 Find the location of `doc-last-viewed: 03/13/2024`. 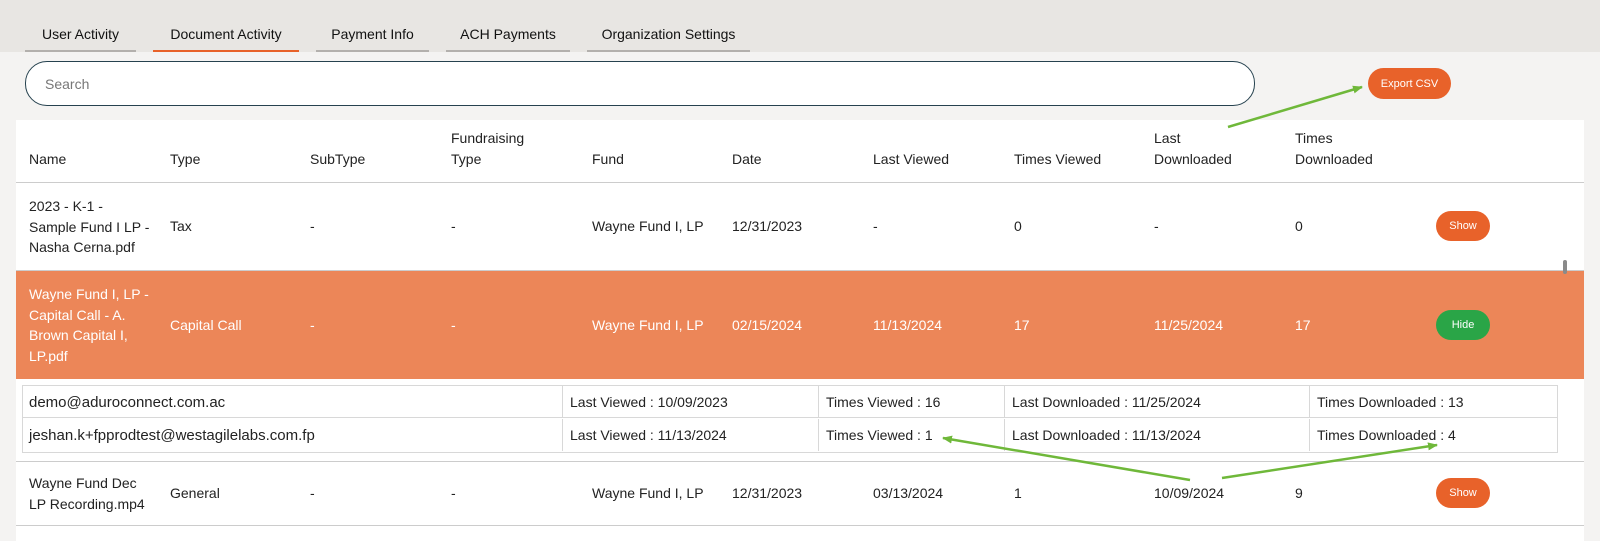

doc-last-viewed: 03/13/2024 is located at coordinates (908, 493).